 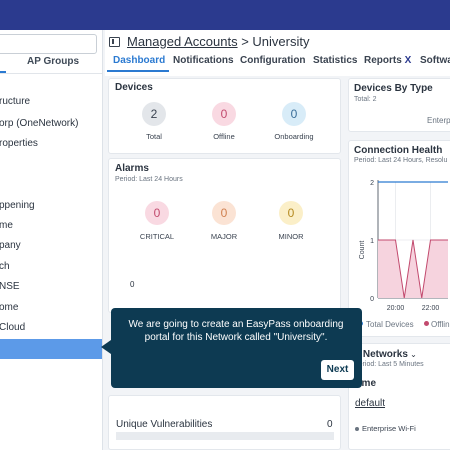 What do you see at coordinates (291, 236) in the screenshot?
I see `alarms-minor-label: MINOR` at bounding box center [291, 236].